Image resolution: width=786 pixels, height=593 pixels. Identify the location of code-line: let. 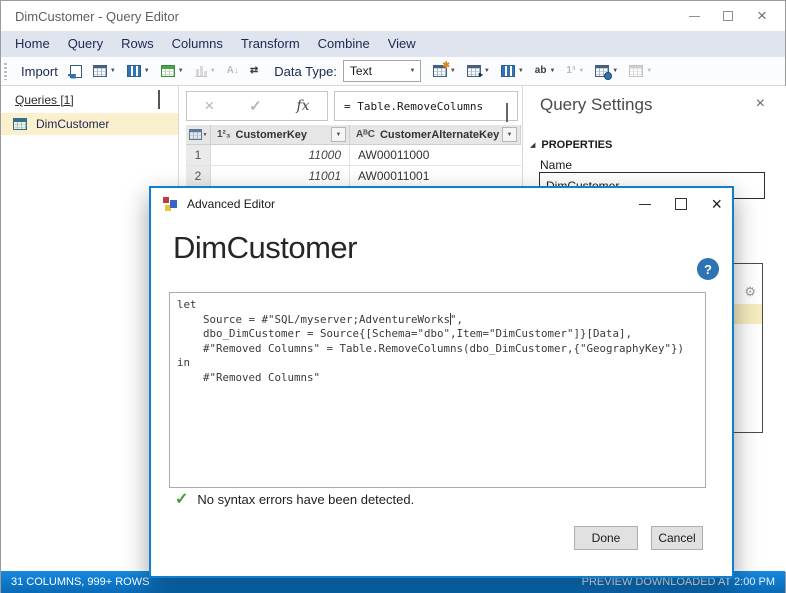
(187, 304).